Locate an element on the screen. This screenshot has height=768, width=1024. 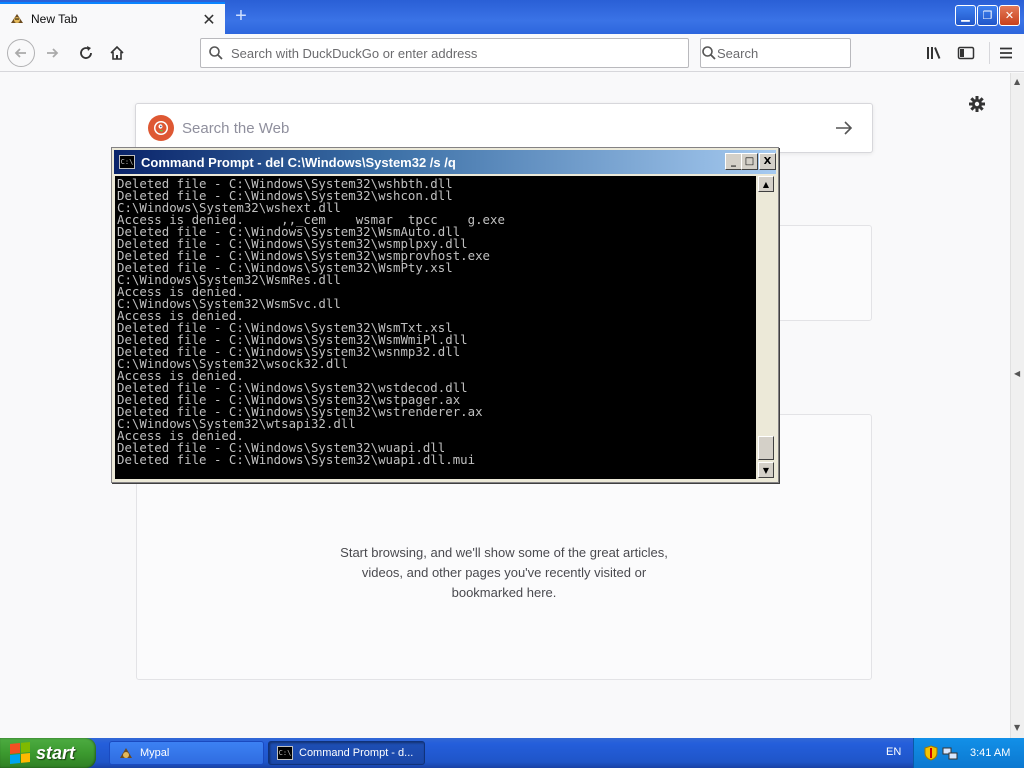
tab-new-tab: New Tab ✕ is located at coordinates (112, 18).